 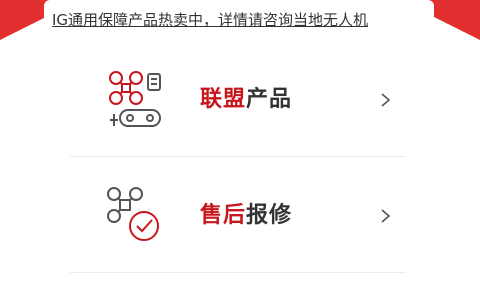 I want to click on label-rest: 产品, so click(x=269, y=99).